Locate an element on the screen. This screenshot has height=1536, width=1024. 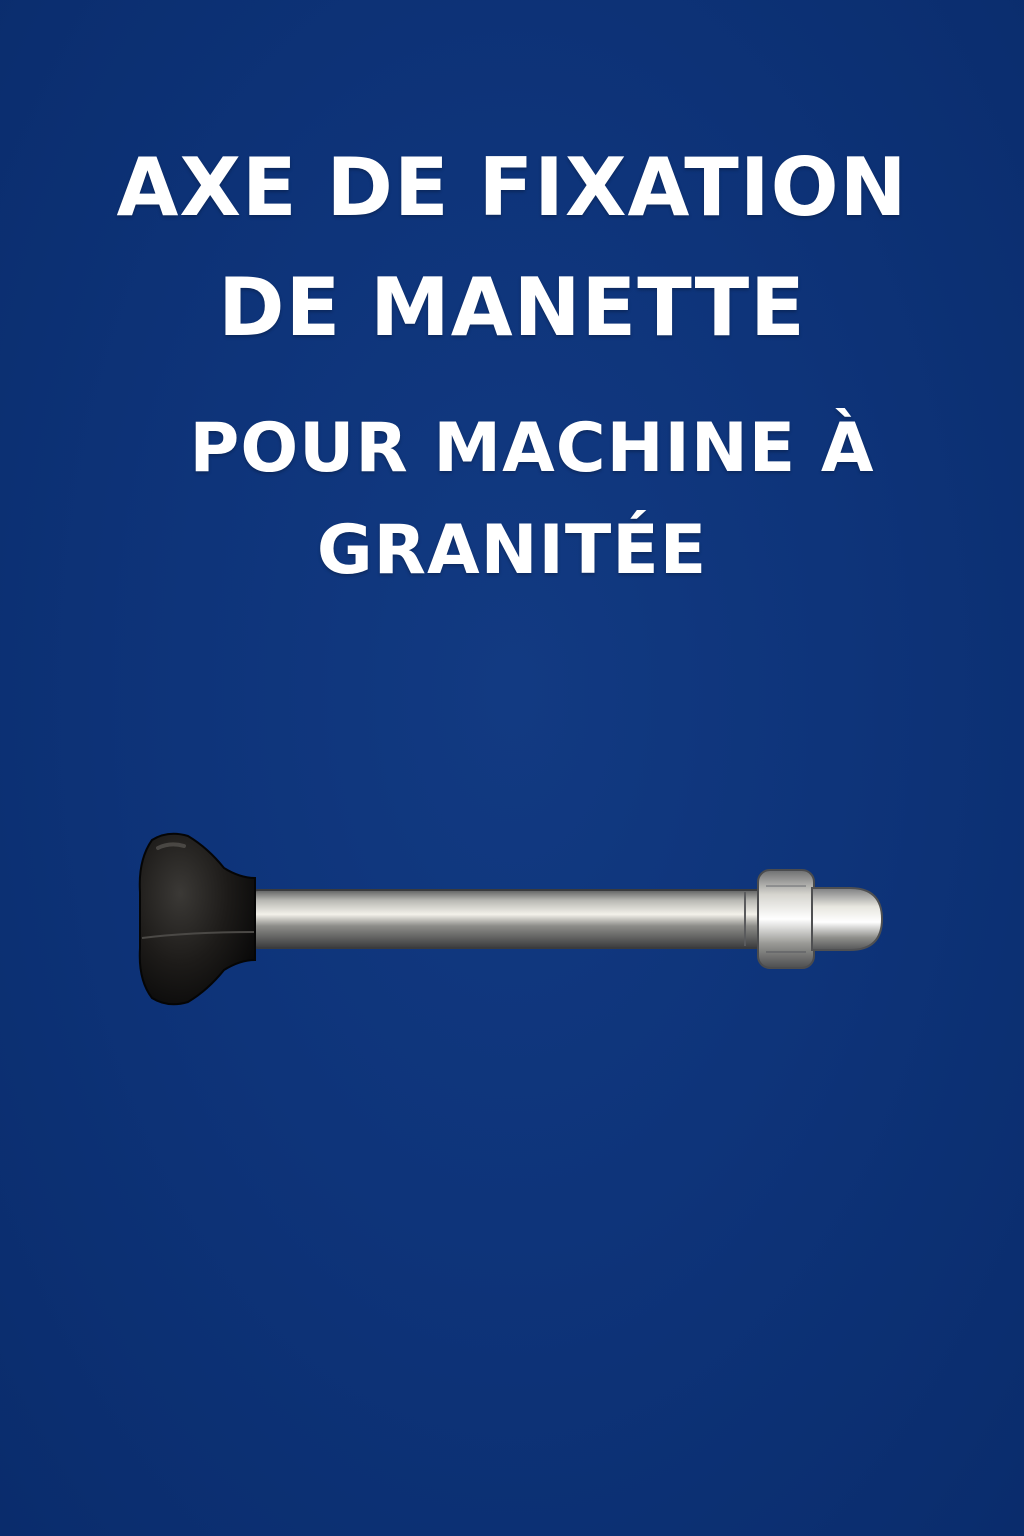
title-line-2: DE MANETTE is located at coordinates (512, 307).